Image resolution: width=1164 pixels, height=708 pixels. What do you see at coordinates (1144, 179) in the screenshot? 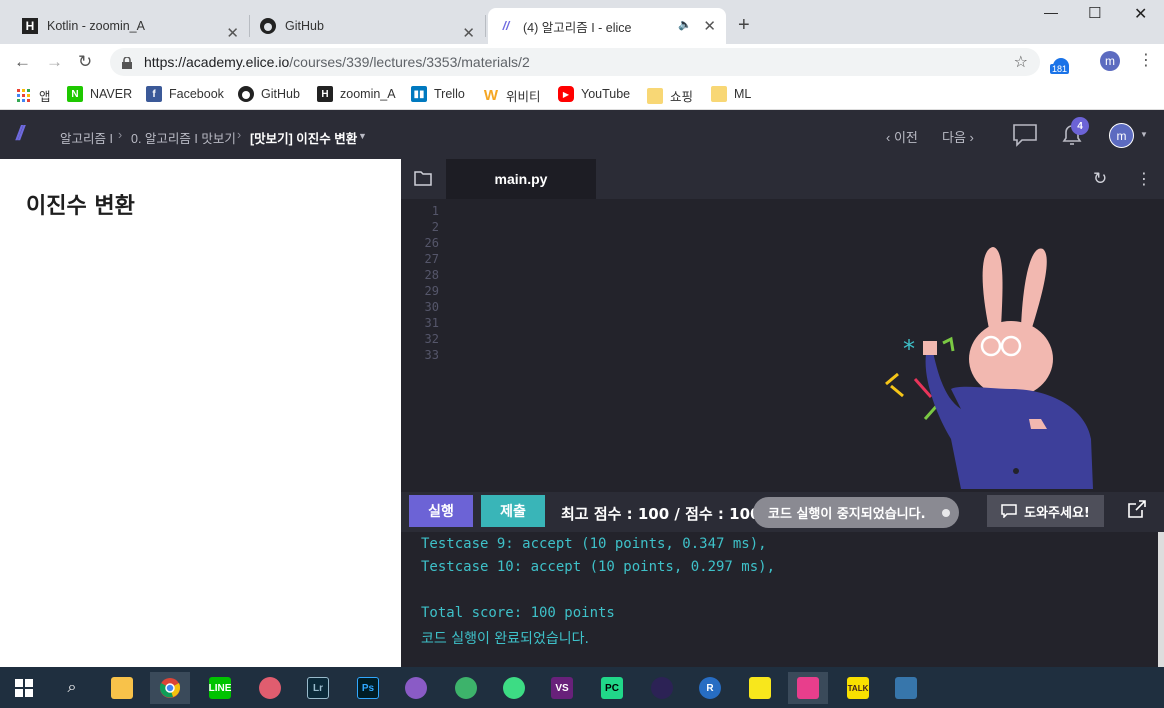
I see `more-icon: ⋮` at bounding box center [1144, 179].